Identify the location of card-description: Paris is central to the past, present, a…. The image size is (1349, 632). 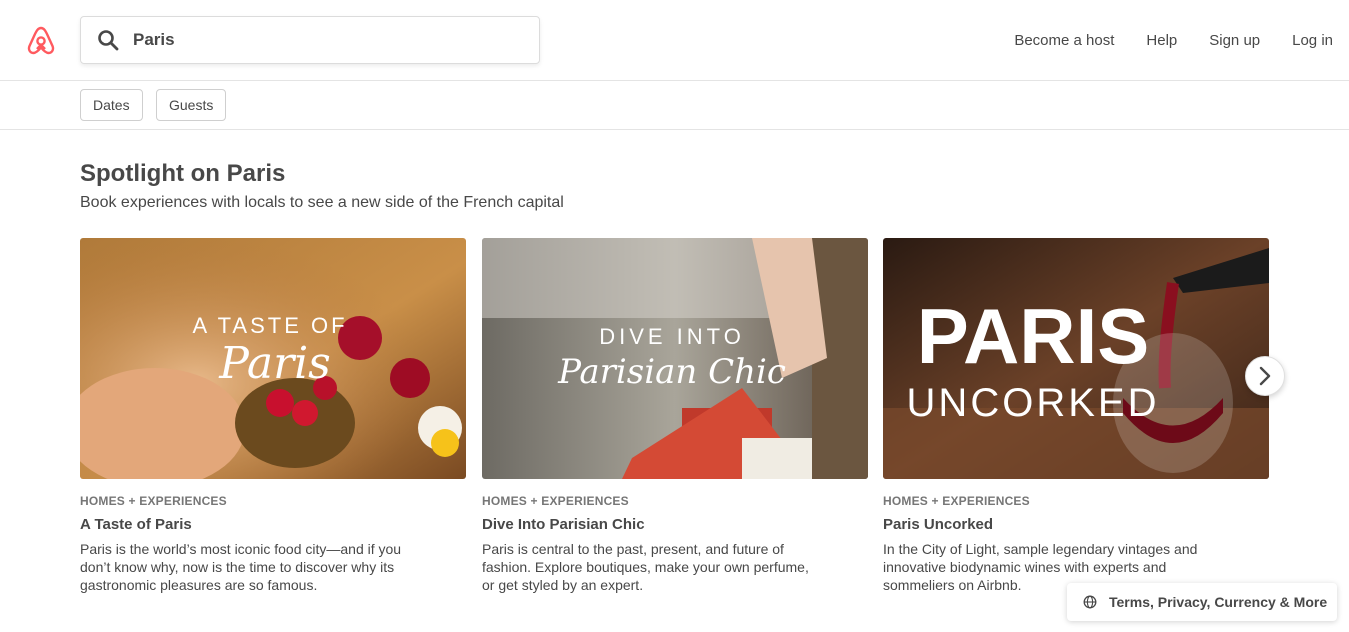
(645, 567).